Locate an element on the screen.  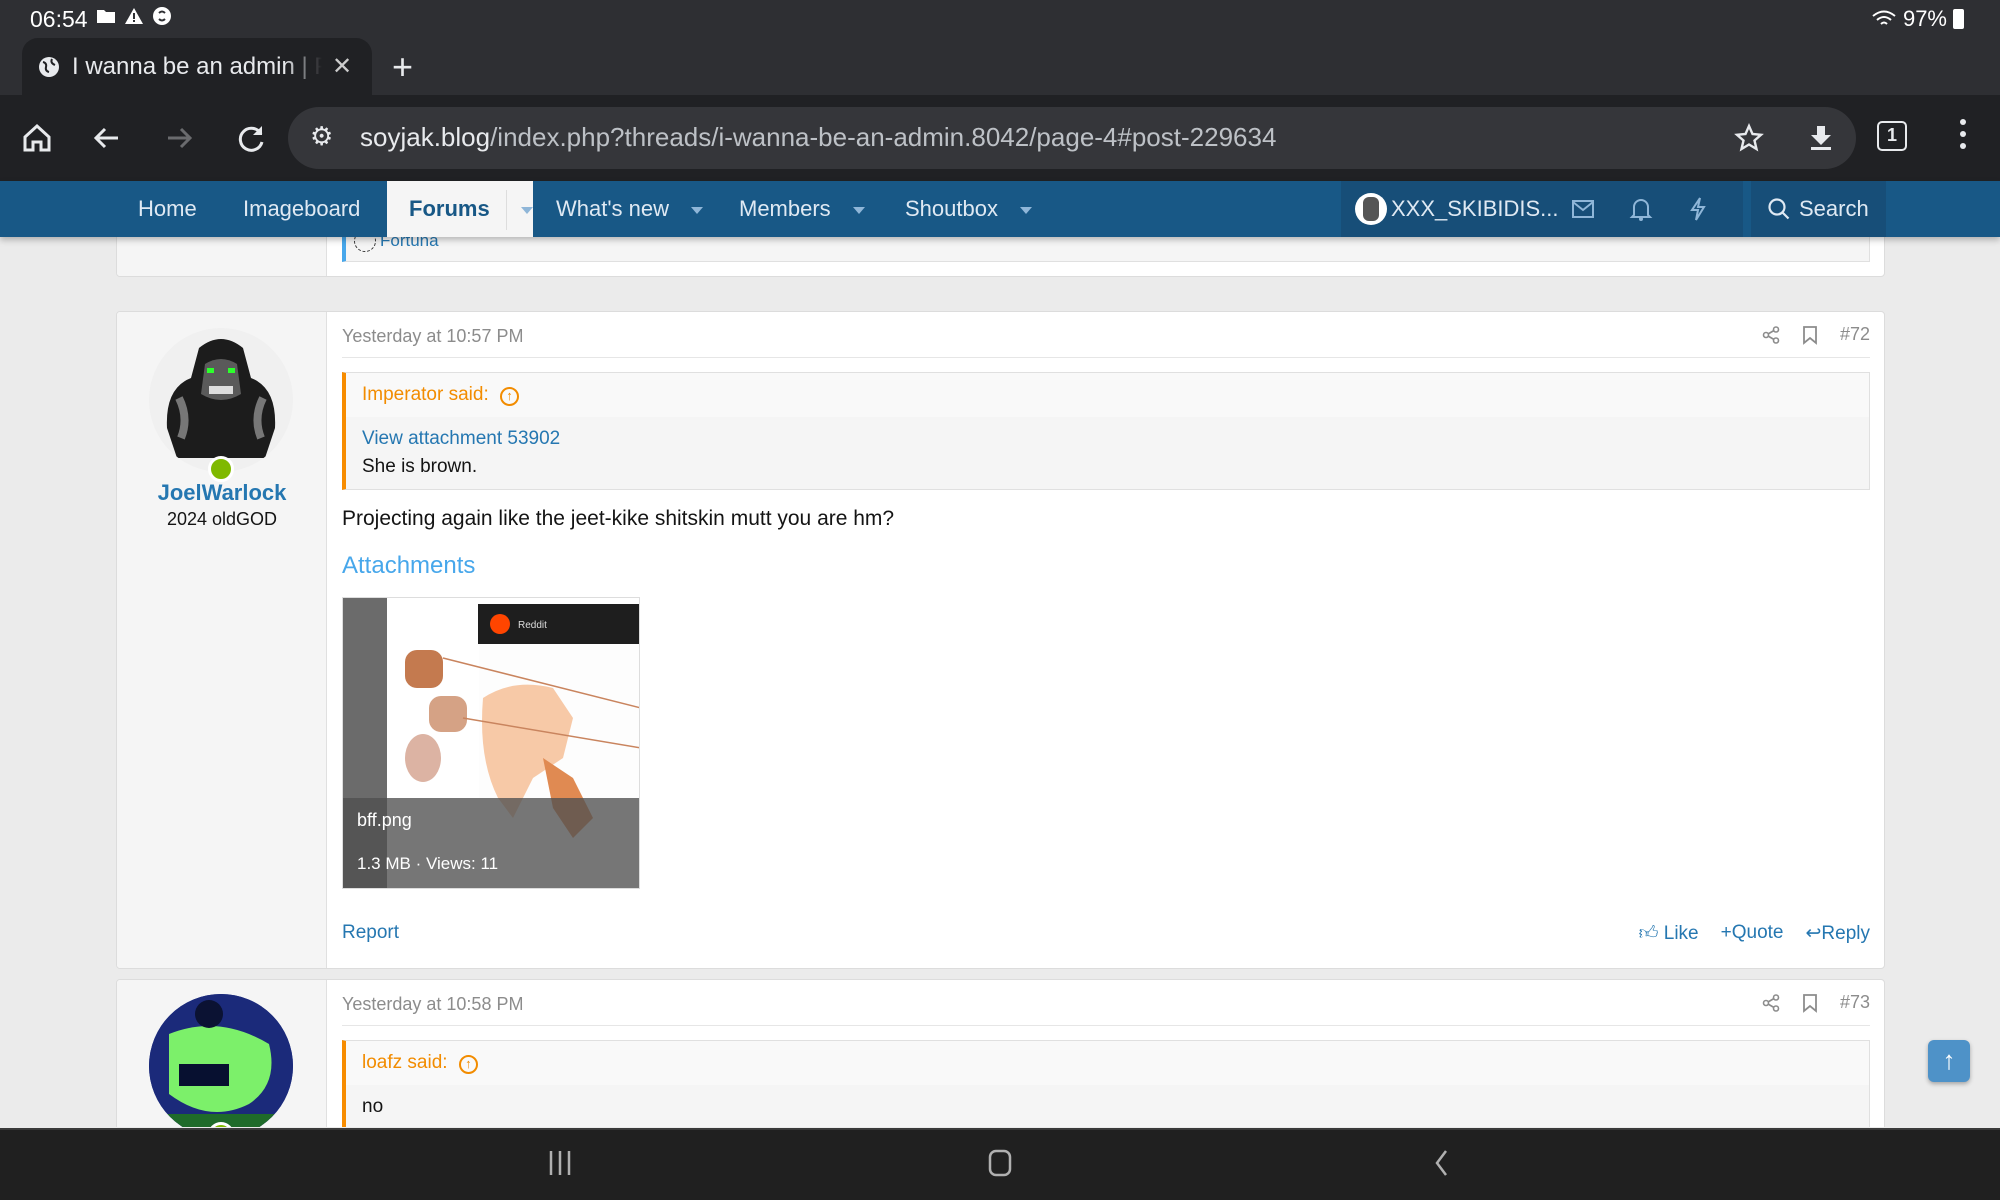
status-bar: 06:54 97% is located at coordinates (1000, 19).